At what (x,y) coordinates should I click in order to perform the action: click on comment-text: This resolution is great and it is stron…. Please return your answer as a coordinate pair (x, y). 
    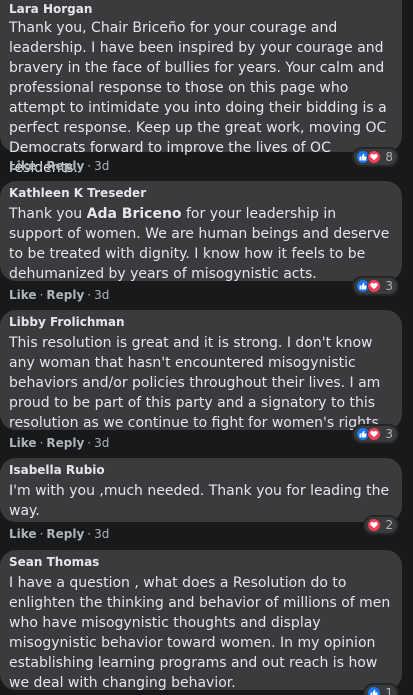
    Looking at the image, I should click on (196, 383).